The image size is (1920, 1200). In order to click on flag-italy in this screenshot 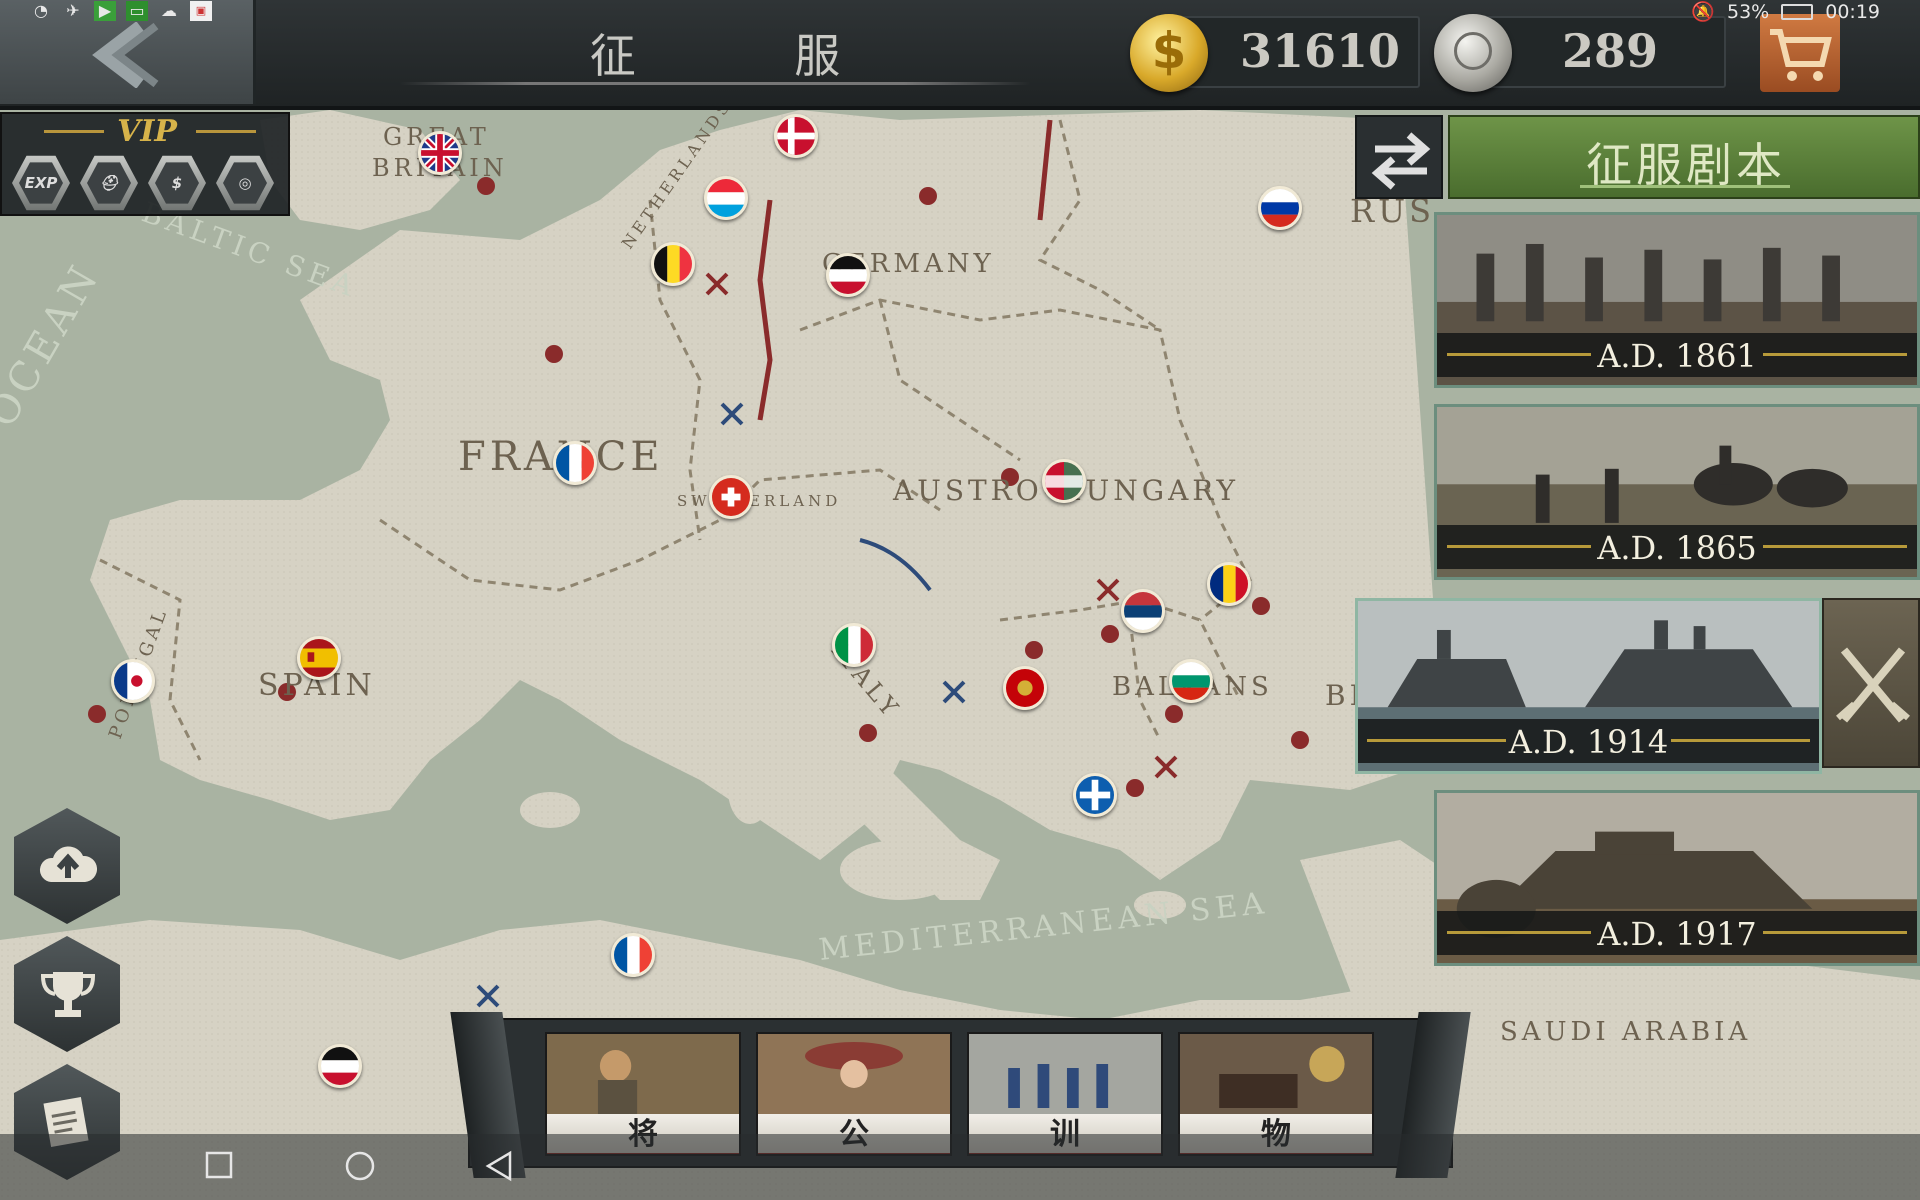, I will do `click(854, 645)`.